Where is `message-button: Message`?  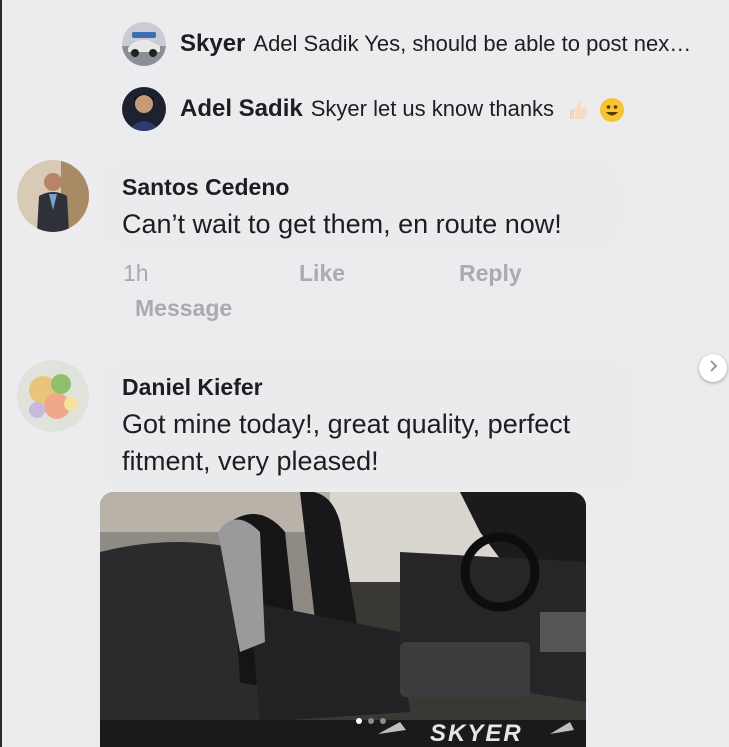
message-button: Message is located at coordinates (183, 308).